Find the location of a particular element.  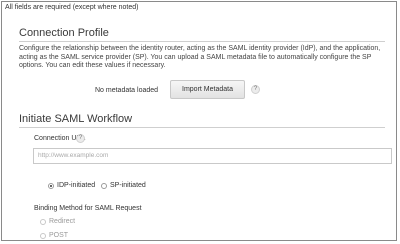

radio-selected-icon is located at coordinates (51, 185).